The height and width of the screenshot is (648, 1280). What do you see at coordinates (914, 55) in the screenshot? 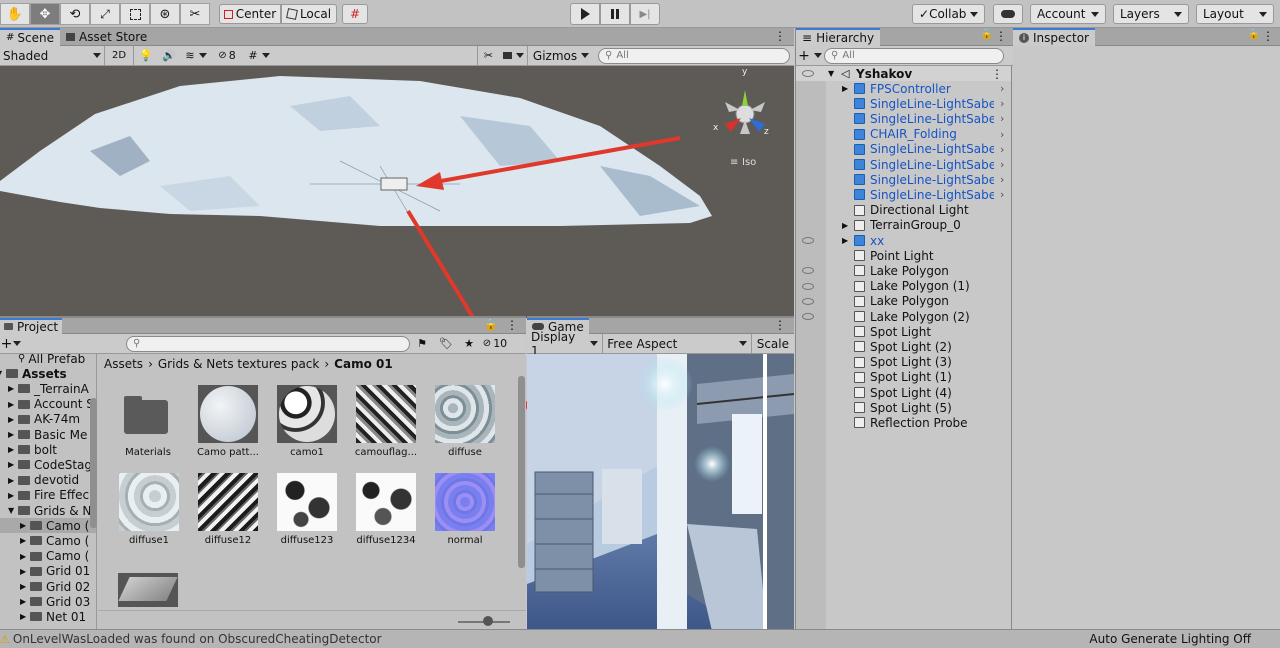
I see `hierarchy-search-input: ⚲ All` at bounding box center [914, 55].